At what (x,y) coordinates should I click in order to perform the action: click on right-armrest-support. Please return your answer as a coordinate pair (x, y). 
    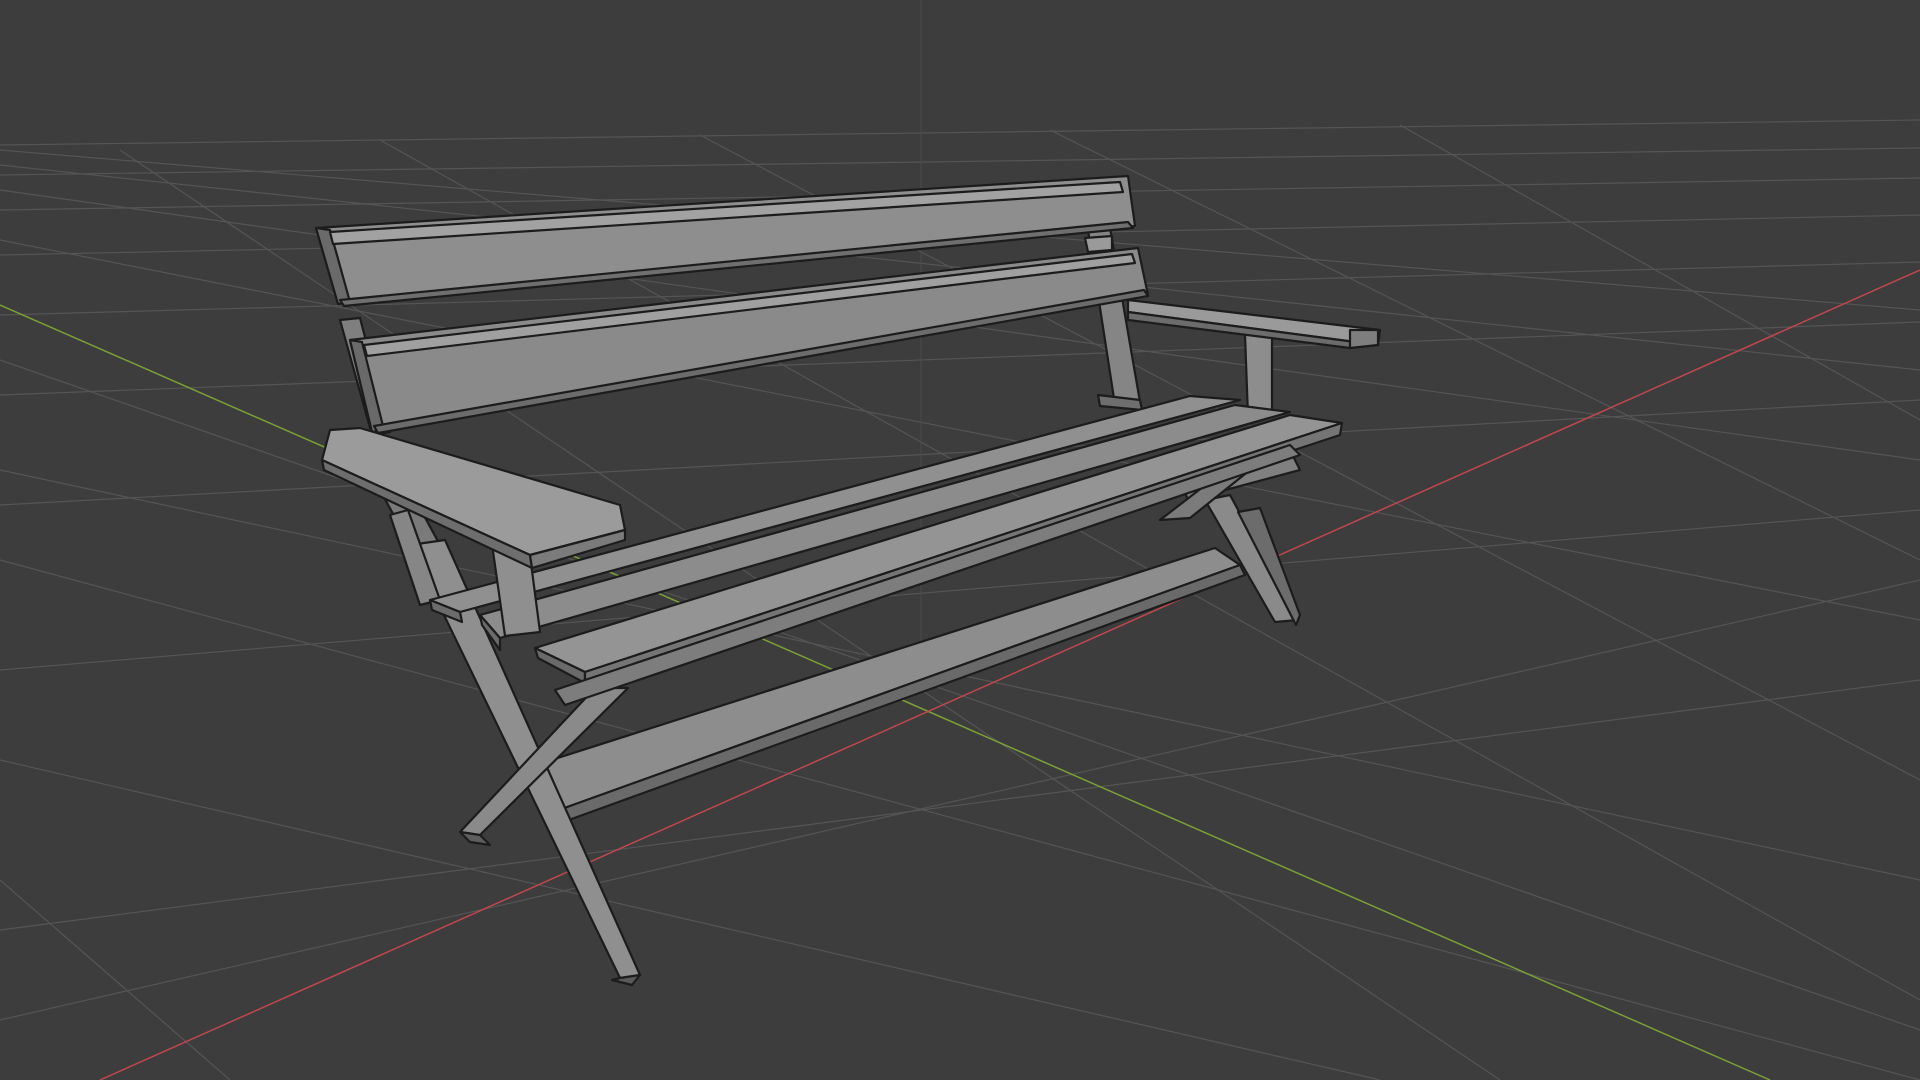
    Looking at the image, I should click on (1258, 374).